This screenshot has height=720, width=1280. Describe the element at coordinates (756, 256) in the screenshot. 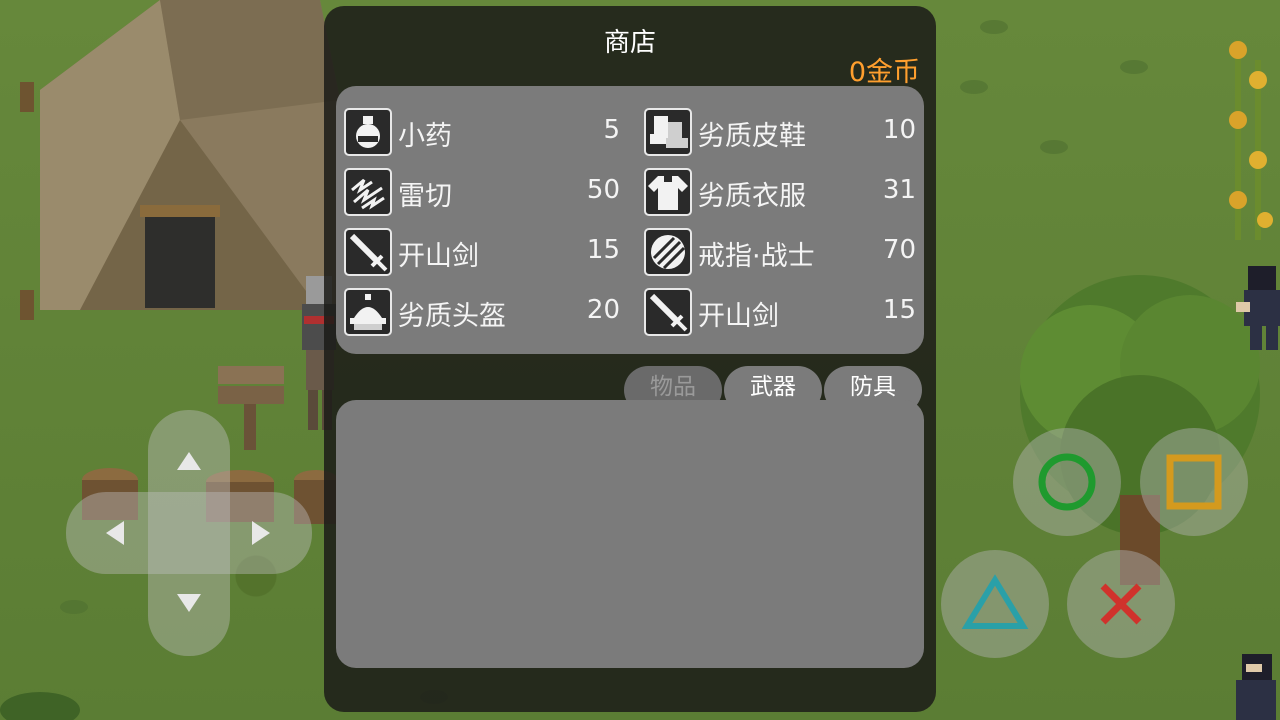

I see `item-name: 戒指·战士` at that location.